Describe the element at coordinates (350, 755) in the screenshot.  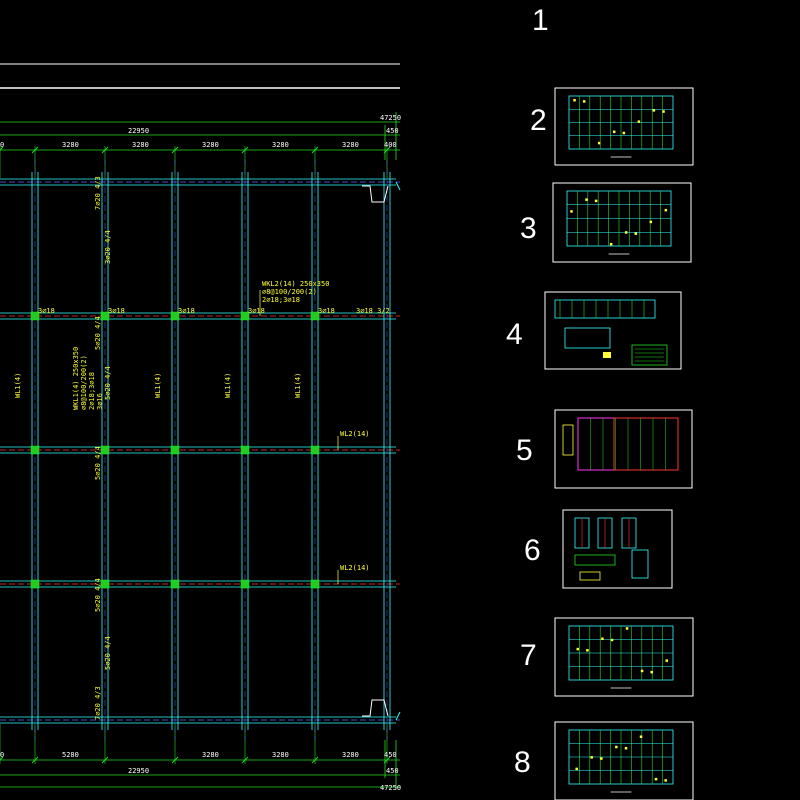
I see `bay-bottom-4: 3280` at that location.